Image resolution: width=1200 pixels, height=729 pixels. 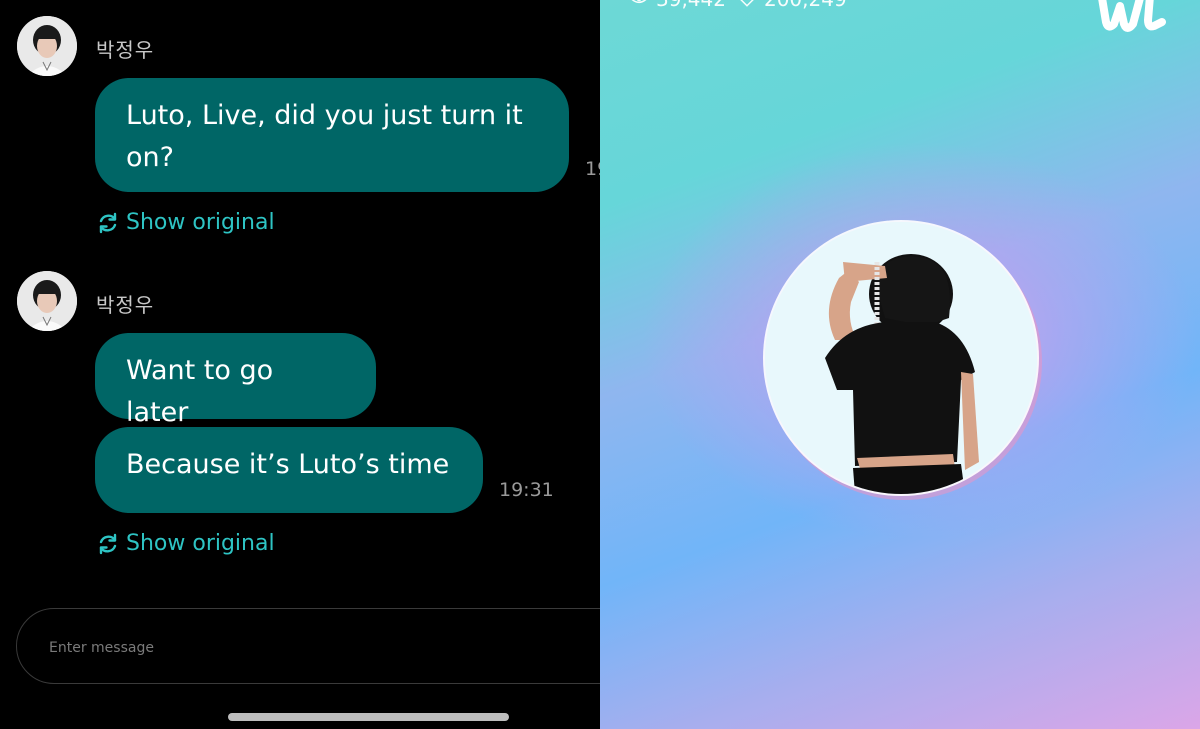 What do you see at coordinates (639, 2) in the screenshot?
I see `eye-icon` at bounding box center [639, 2].